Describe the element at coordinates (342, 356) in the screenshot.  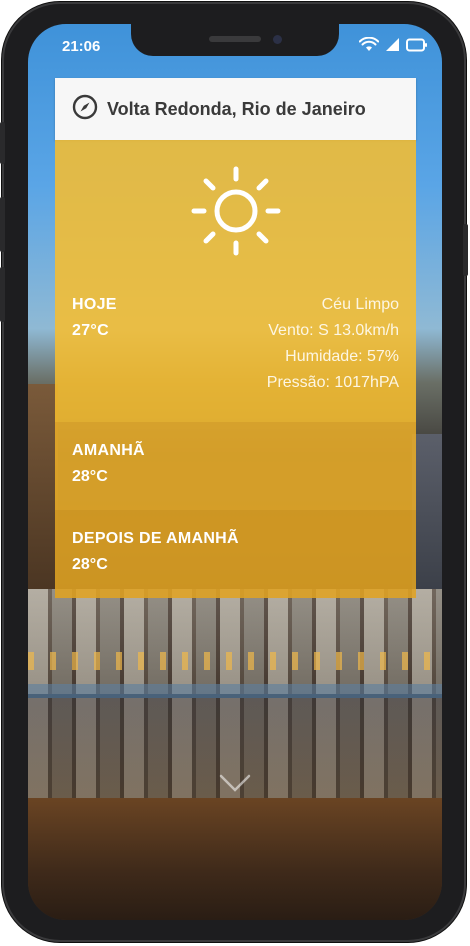
I see `today-humidity: Humidade: 57%` at that location.